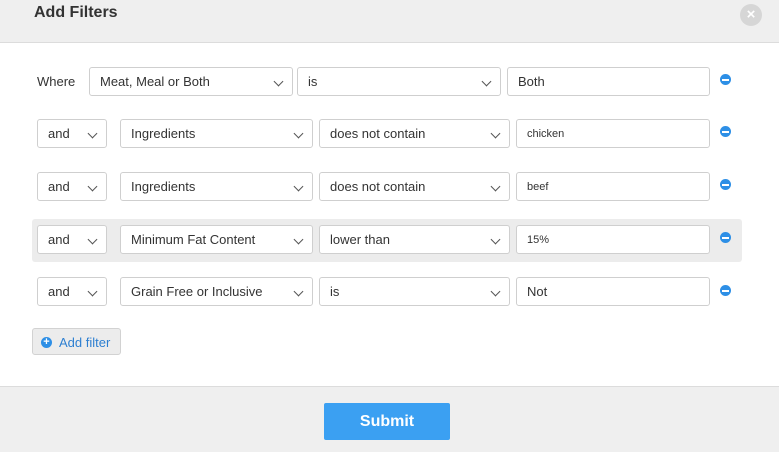  What do you see at coordinates (387, 421) in the screenshot?
I see `submit-button: Submit` at bounding box center [387, 421].